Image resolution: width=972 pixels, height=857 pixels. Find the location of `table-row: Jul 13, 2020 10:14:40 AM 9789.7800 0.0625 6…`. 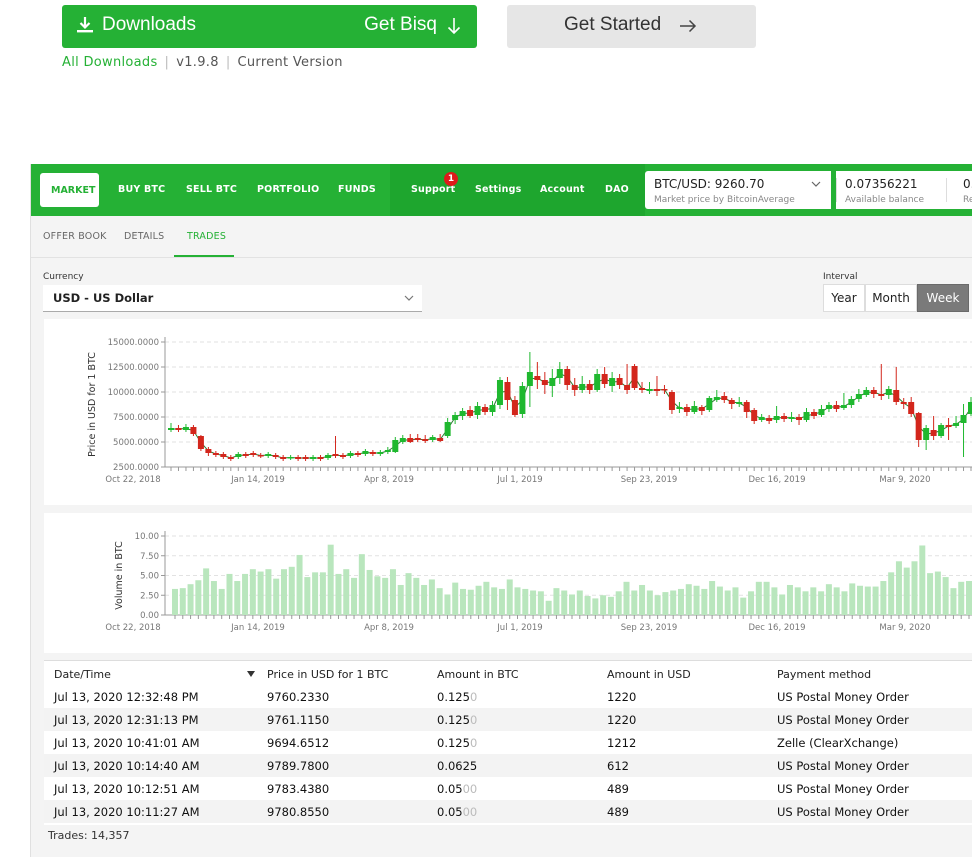

table-row: Jul 13, 2020 10:14:40 AM 9789.7800 0.0625 6… is located at coordinates (508, 765).